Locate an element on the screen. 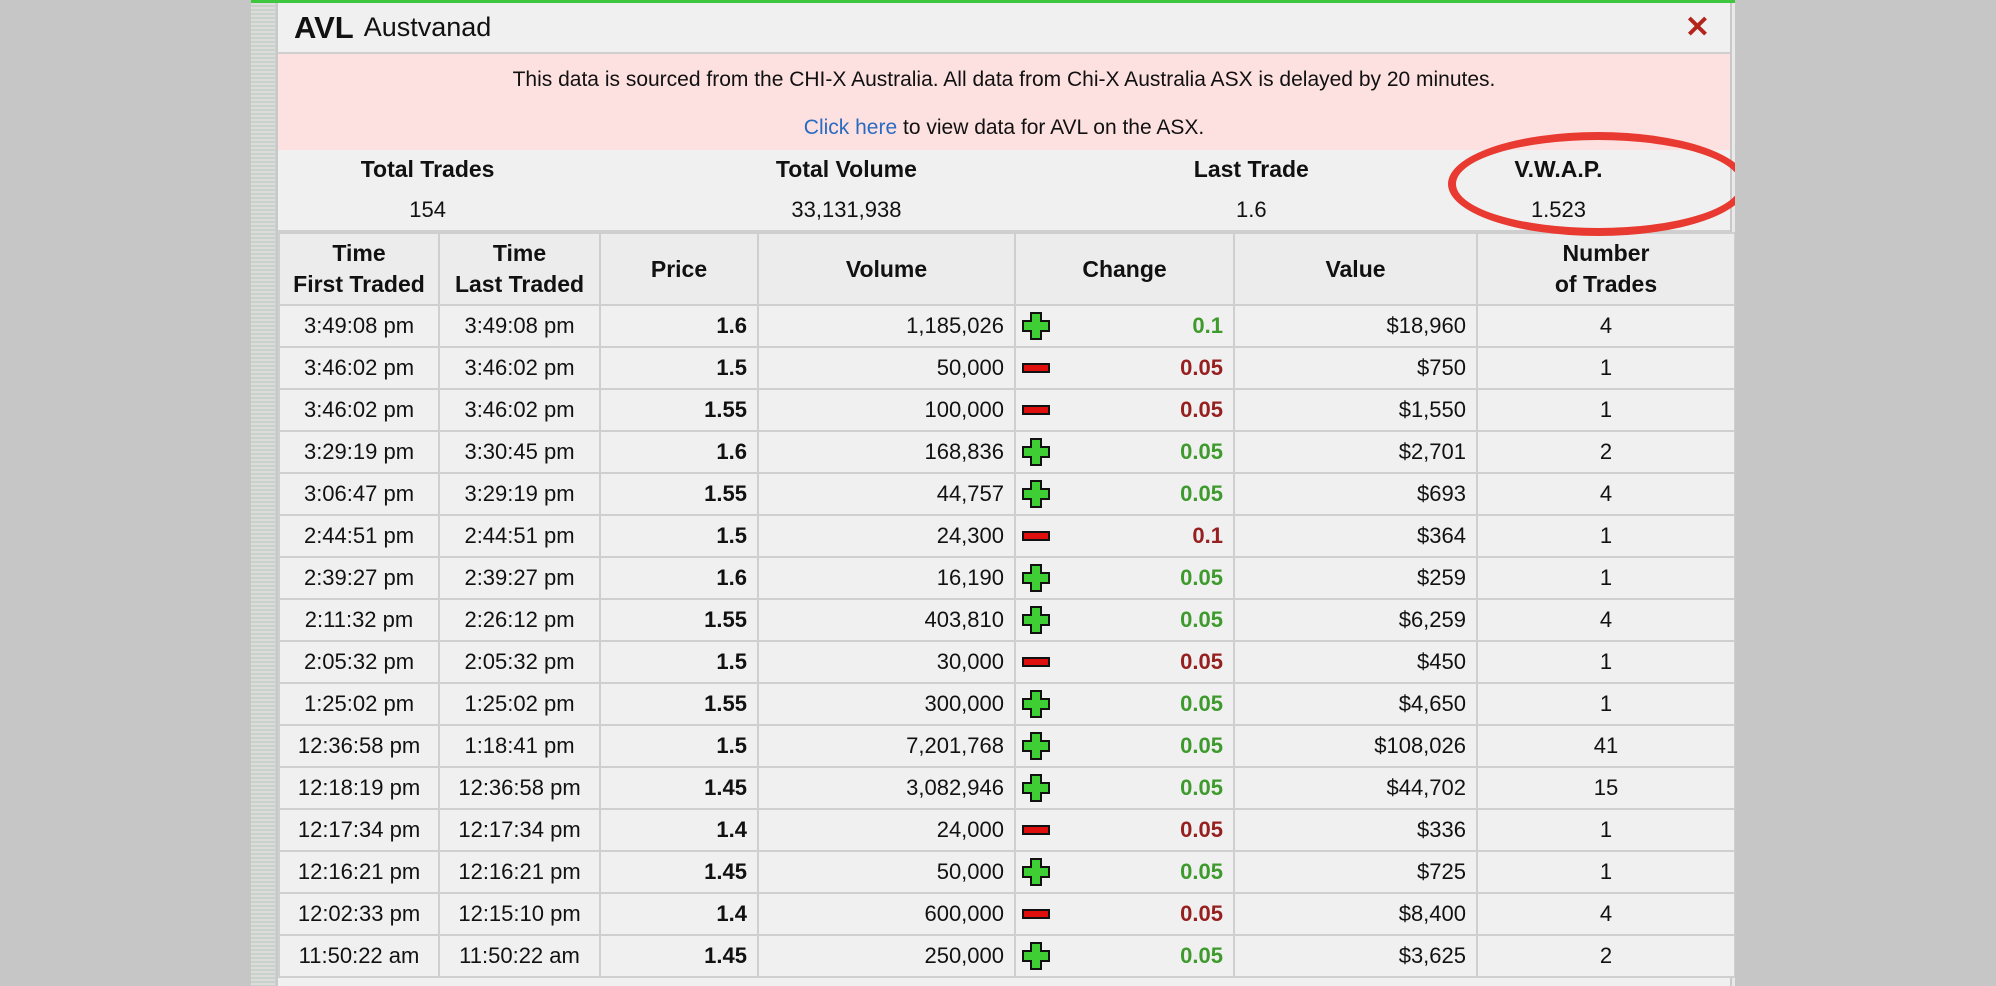 The width and height of the screenshot is (1996, 986). column-header: Time Last Traded is located at coordinates (519, 269).